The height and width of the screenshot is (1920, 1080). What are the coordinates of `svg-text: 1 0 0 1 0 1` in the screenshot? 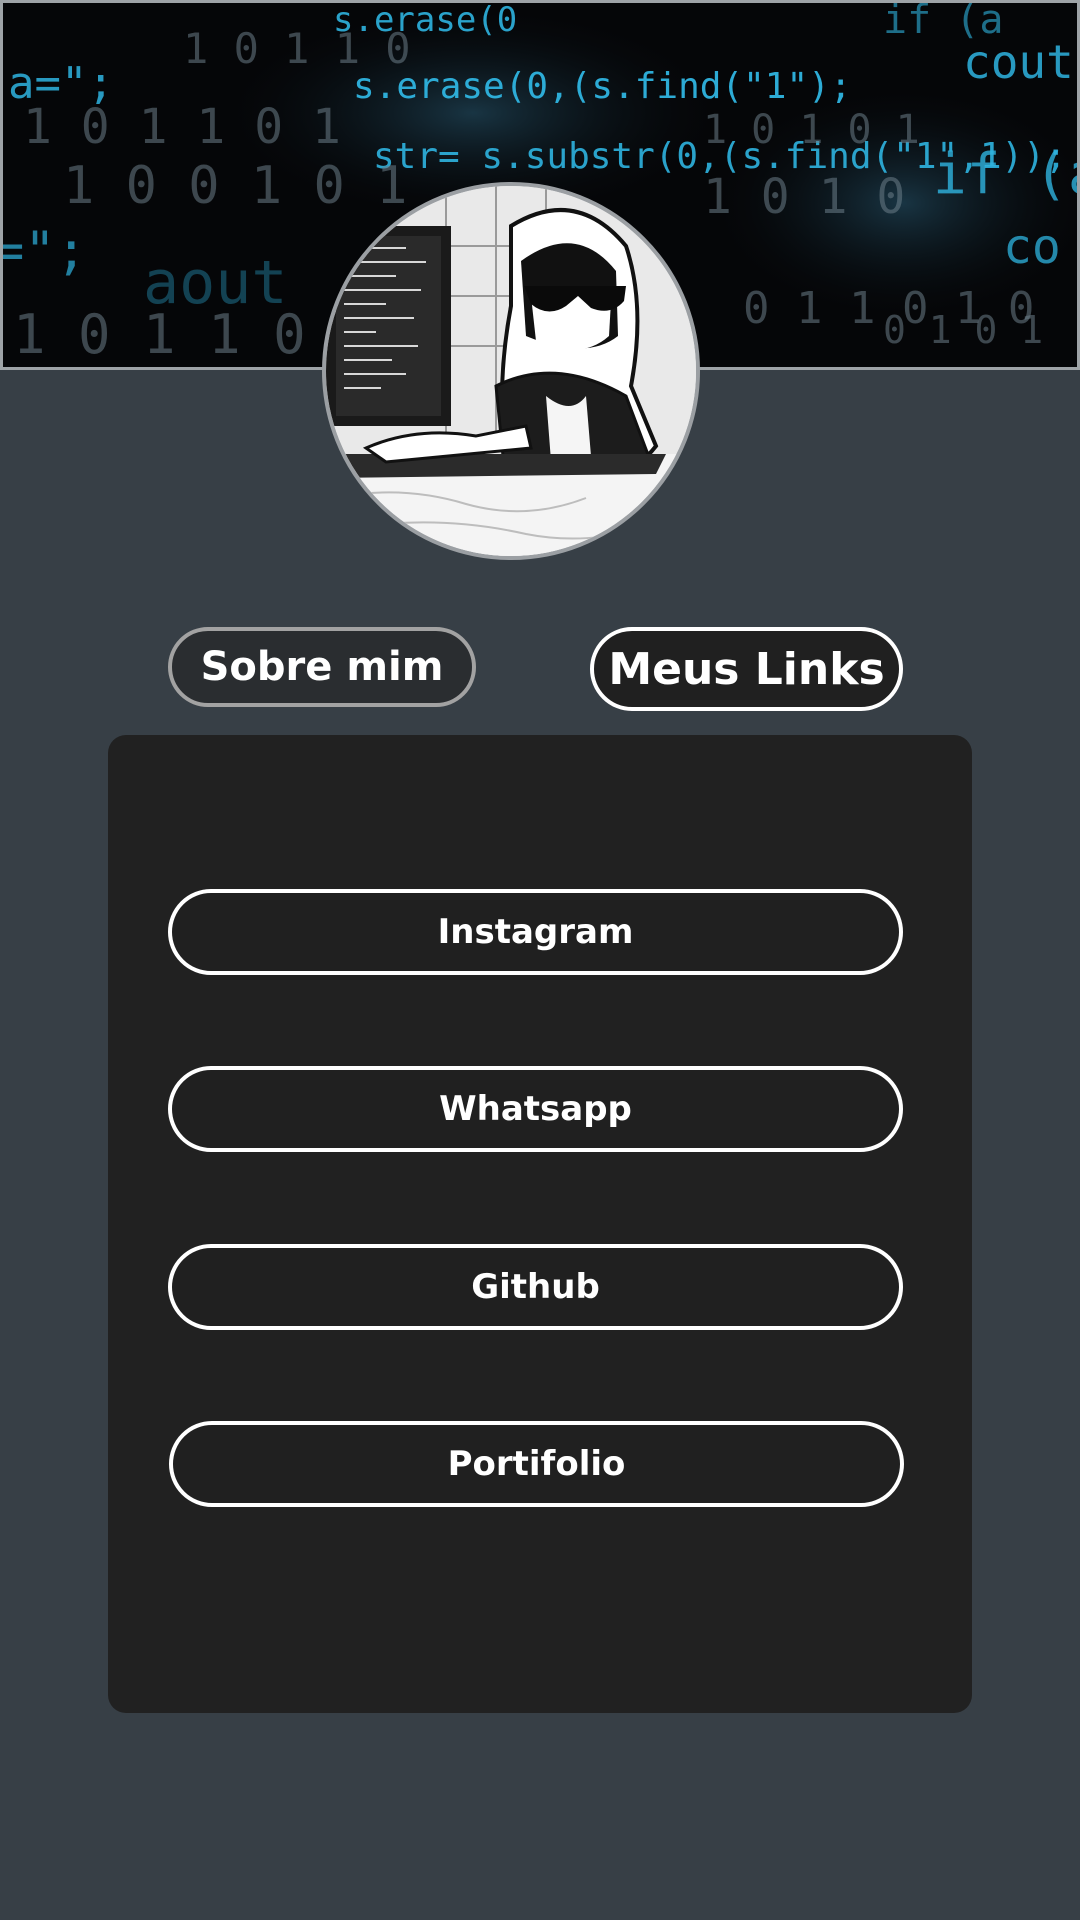 It's located at (235, 186).